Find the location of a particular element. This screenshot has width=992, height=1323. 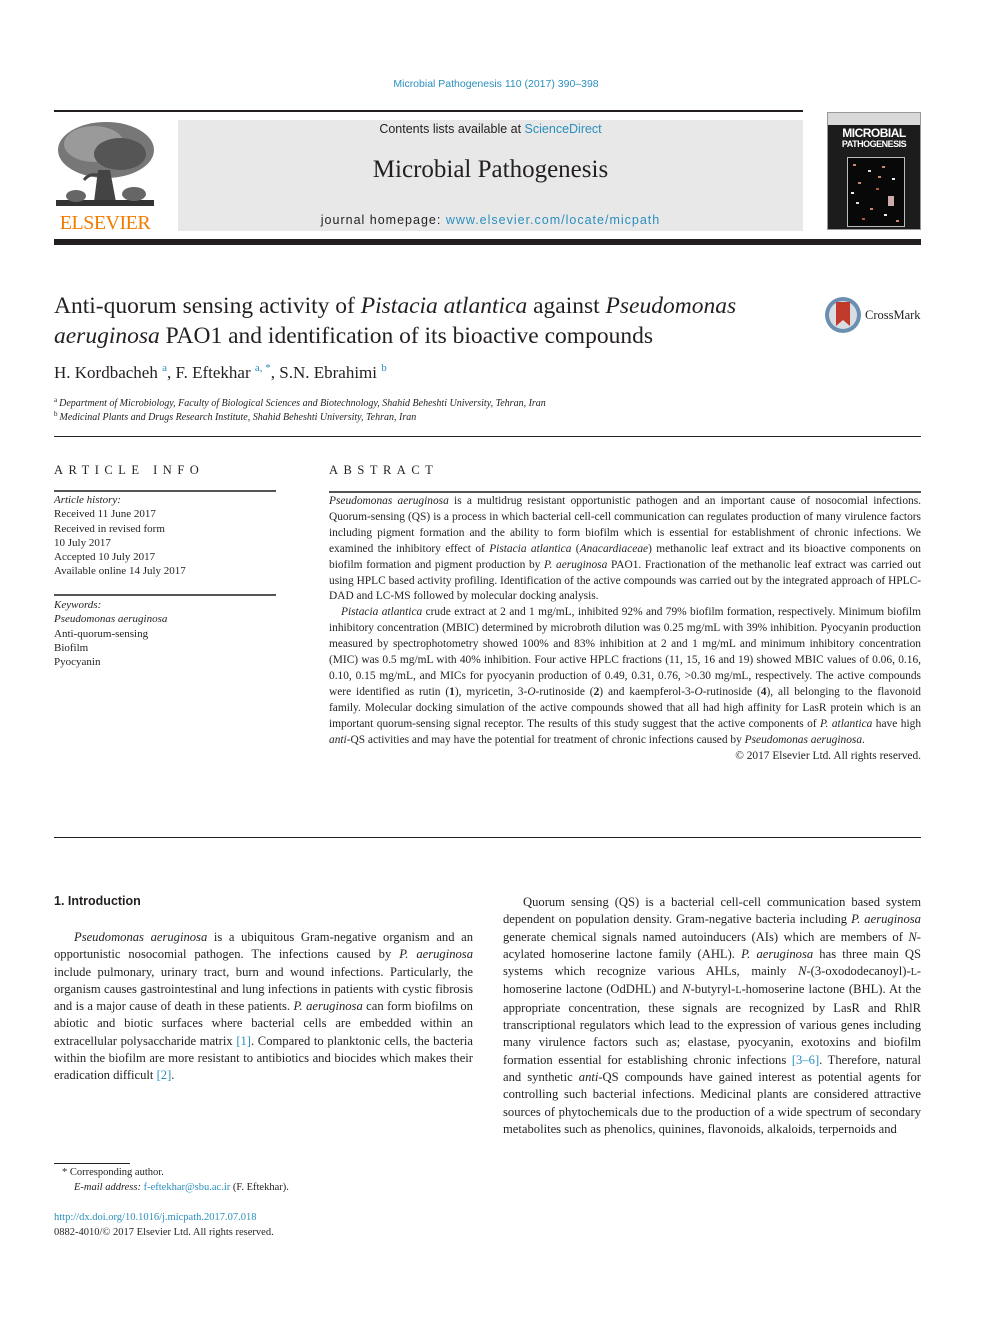

header-thick-rule is located at coordinates (487, 242).